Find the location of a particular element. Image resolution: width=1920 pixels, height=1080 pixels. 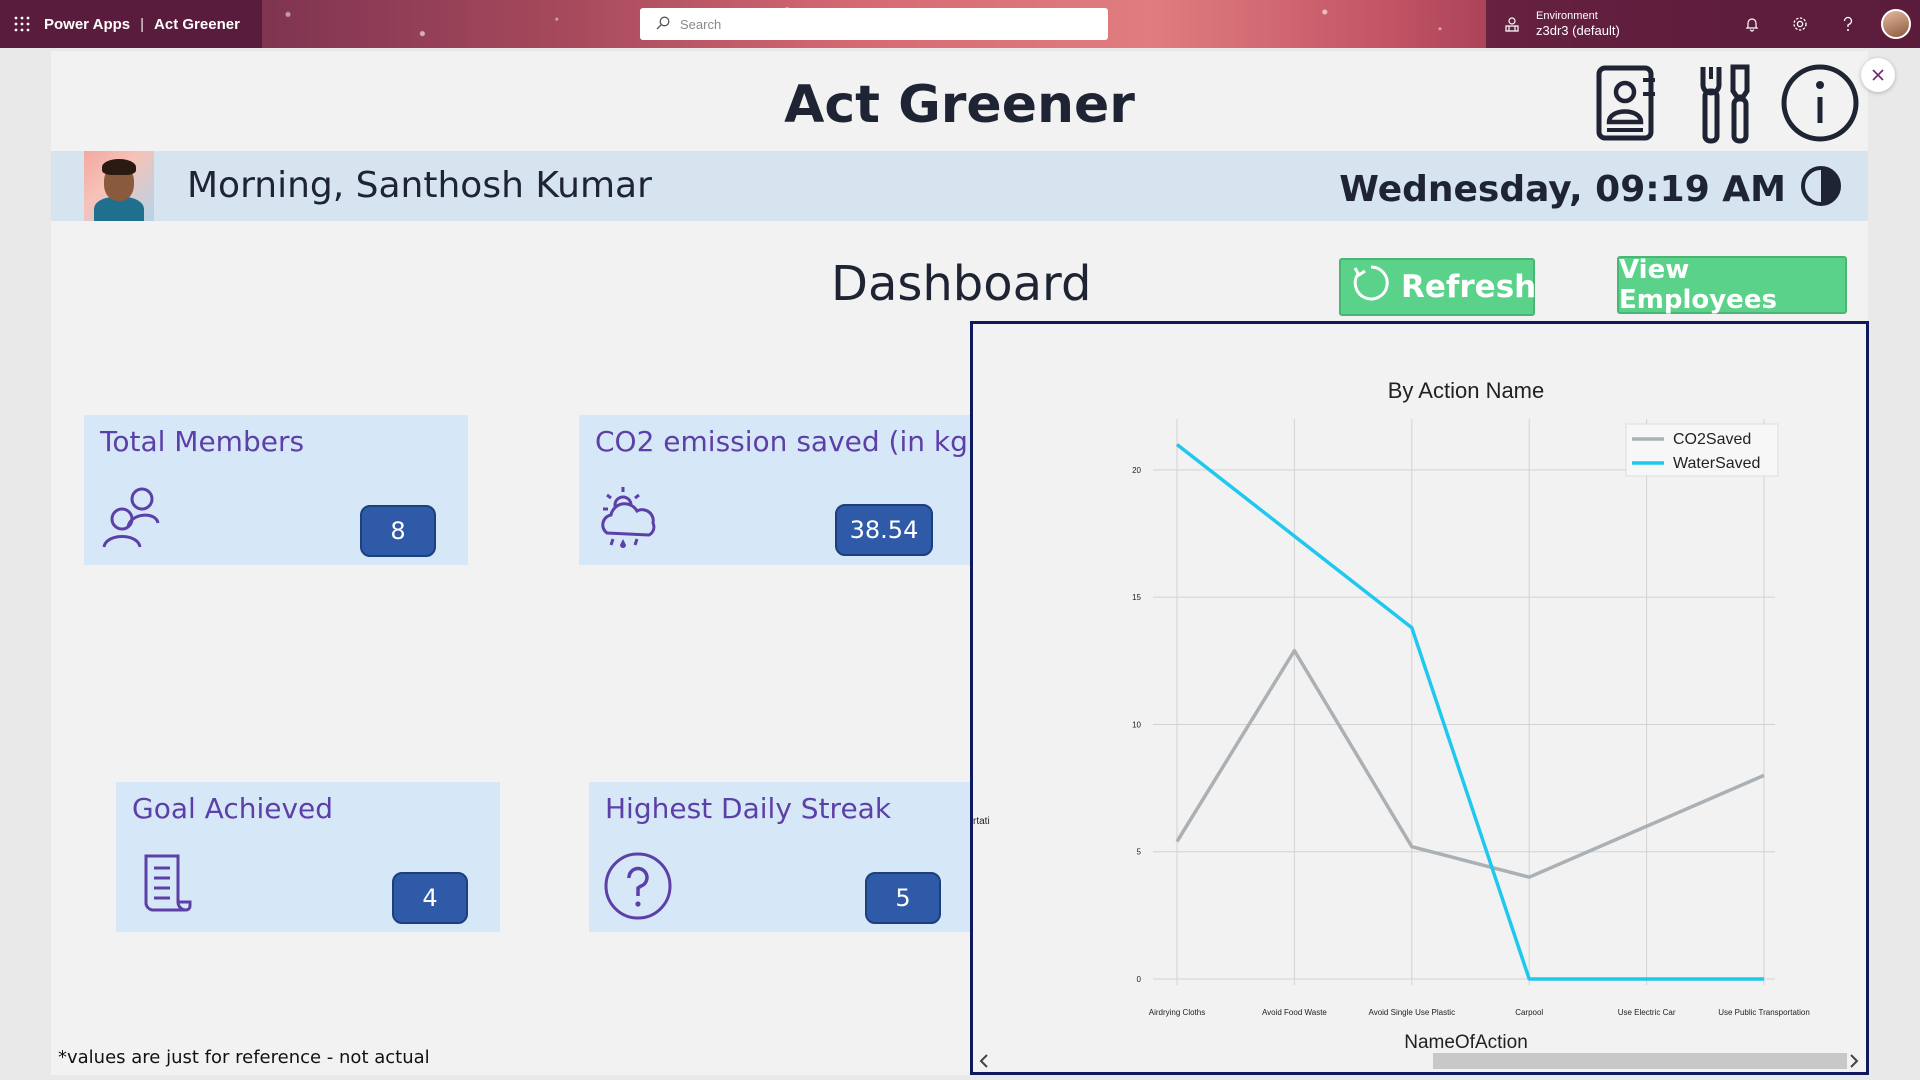

total-members-value: 8 is located at coordinates (398, 531).